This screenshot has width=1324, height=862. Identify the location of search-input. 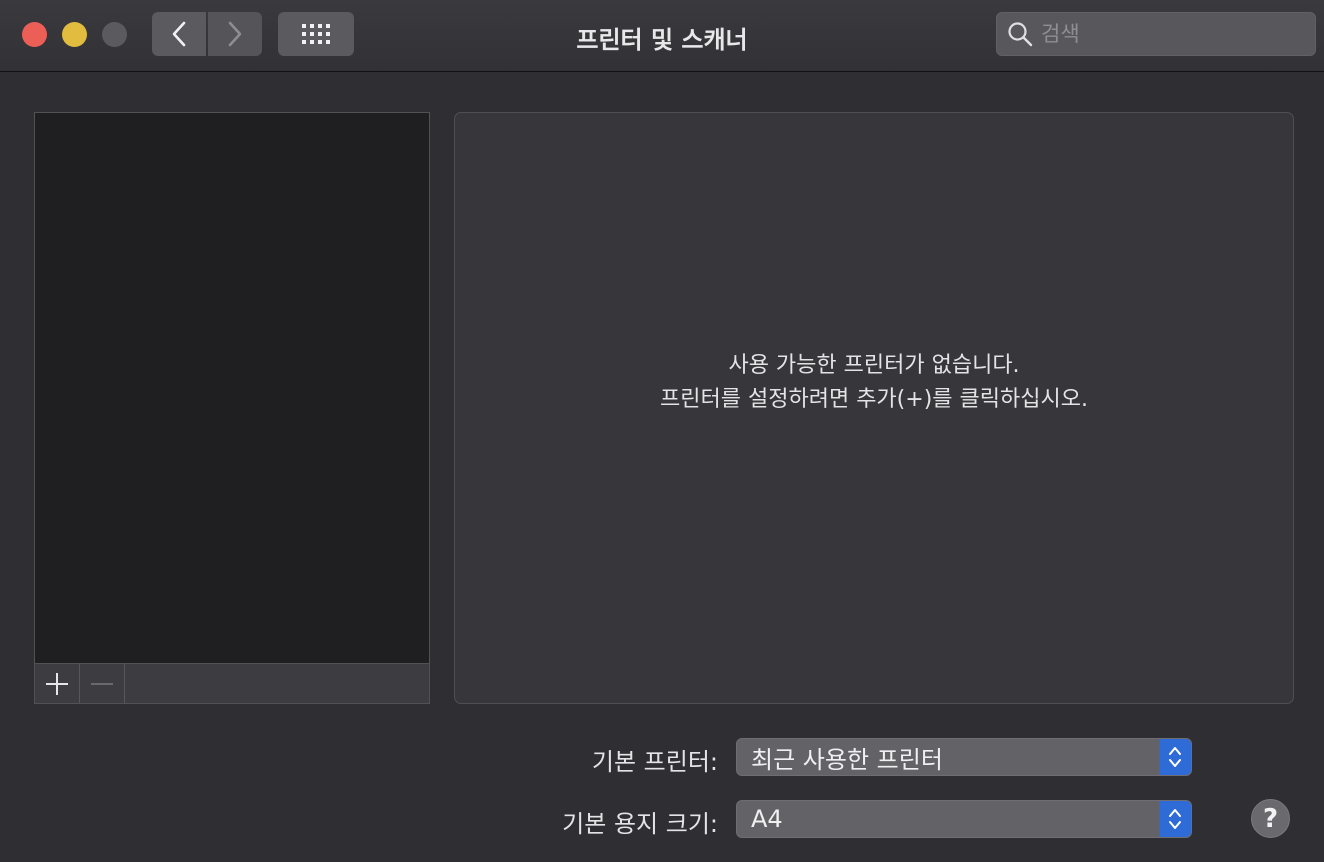
(1171, 34).